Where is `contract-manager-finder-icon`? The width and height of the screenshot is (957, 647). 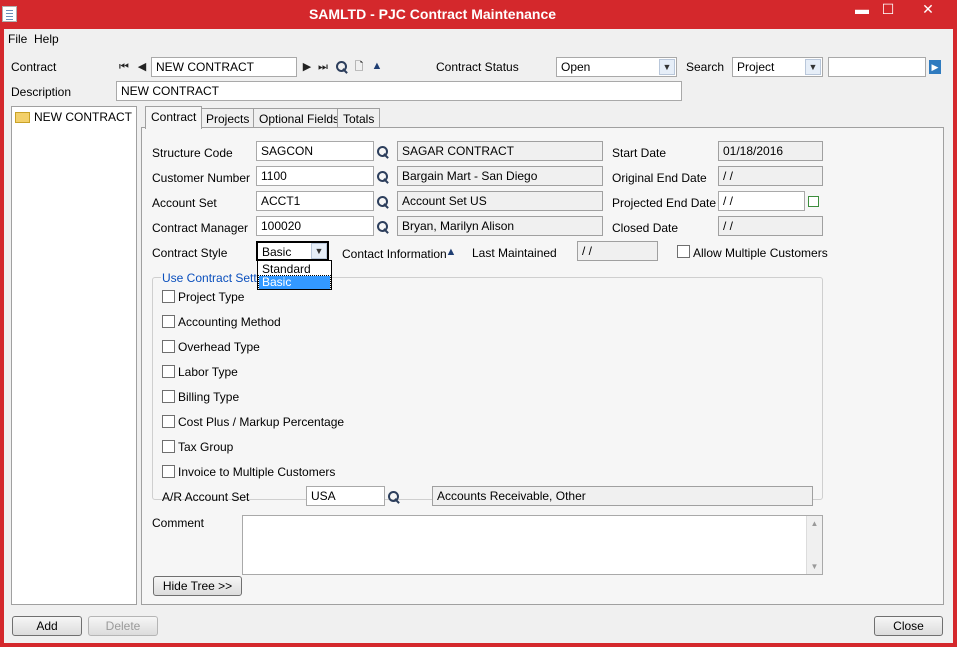
contract-manager-finder-icon is located at coordinates (383, 227).